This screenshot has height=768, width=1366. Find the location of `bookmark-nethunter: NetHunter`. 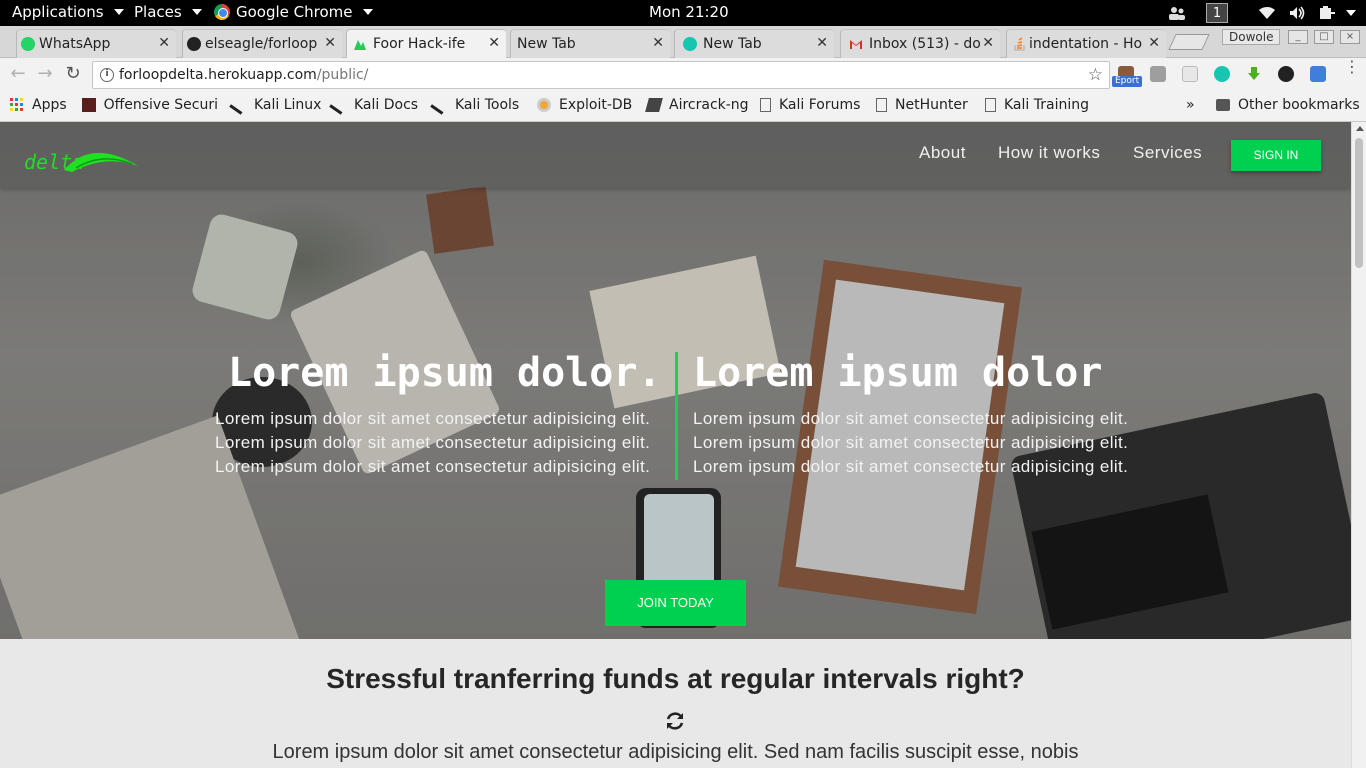

bookmark-nethunter: NetHunter is located at coordinates (922, 105).